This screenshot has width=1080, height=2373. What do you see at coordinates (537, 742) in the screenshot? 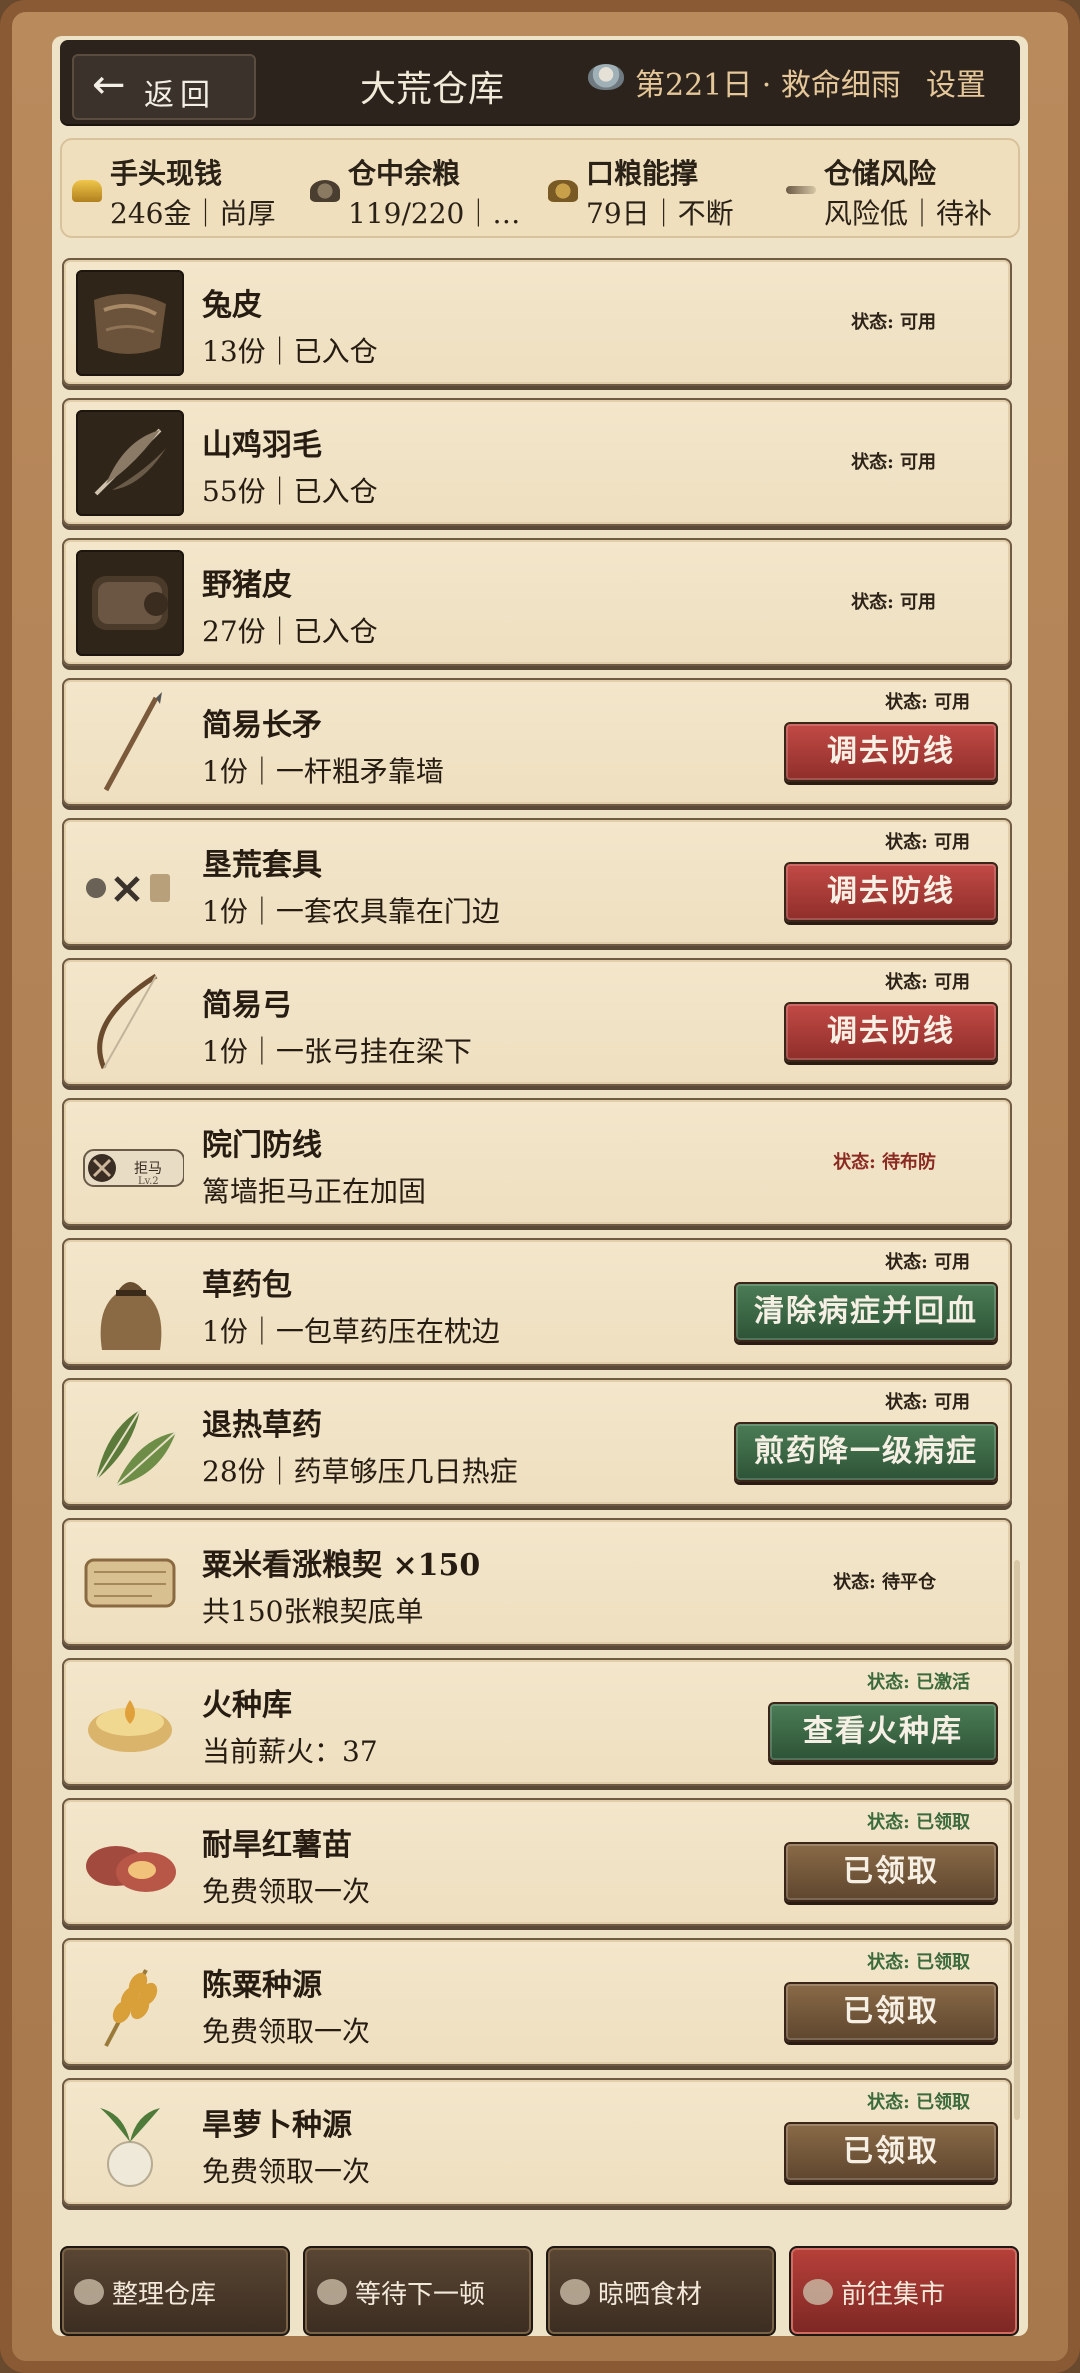
I see `list-item: 简易长矛 1份｜一杆粗矛靠墙 状态: 可用 调去防线` at bounding box center [537, 742].